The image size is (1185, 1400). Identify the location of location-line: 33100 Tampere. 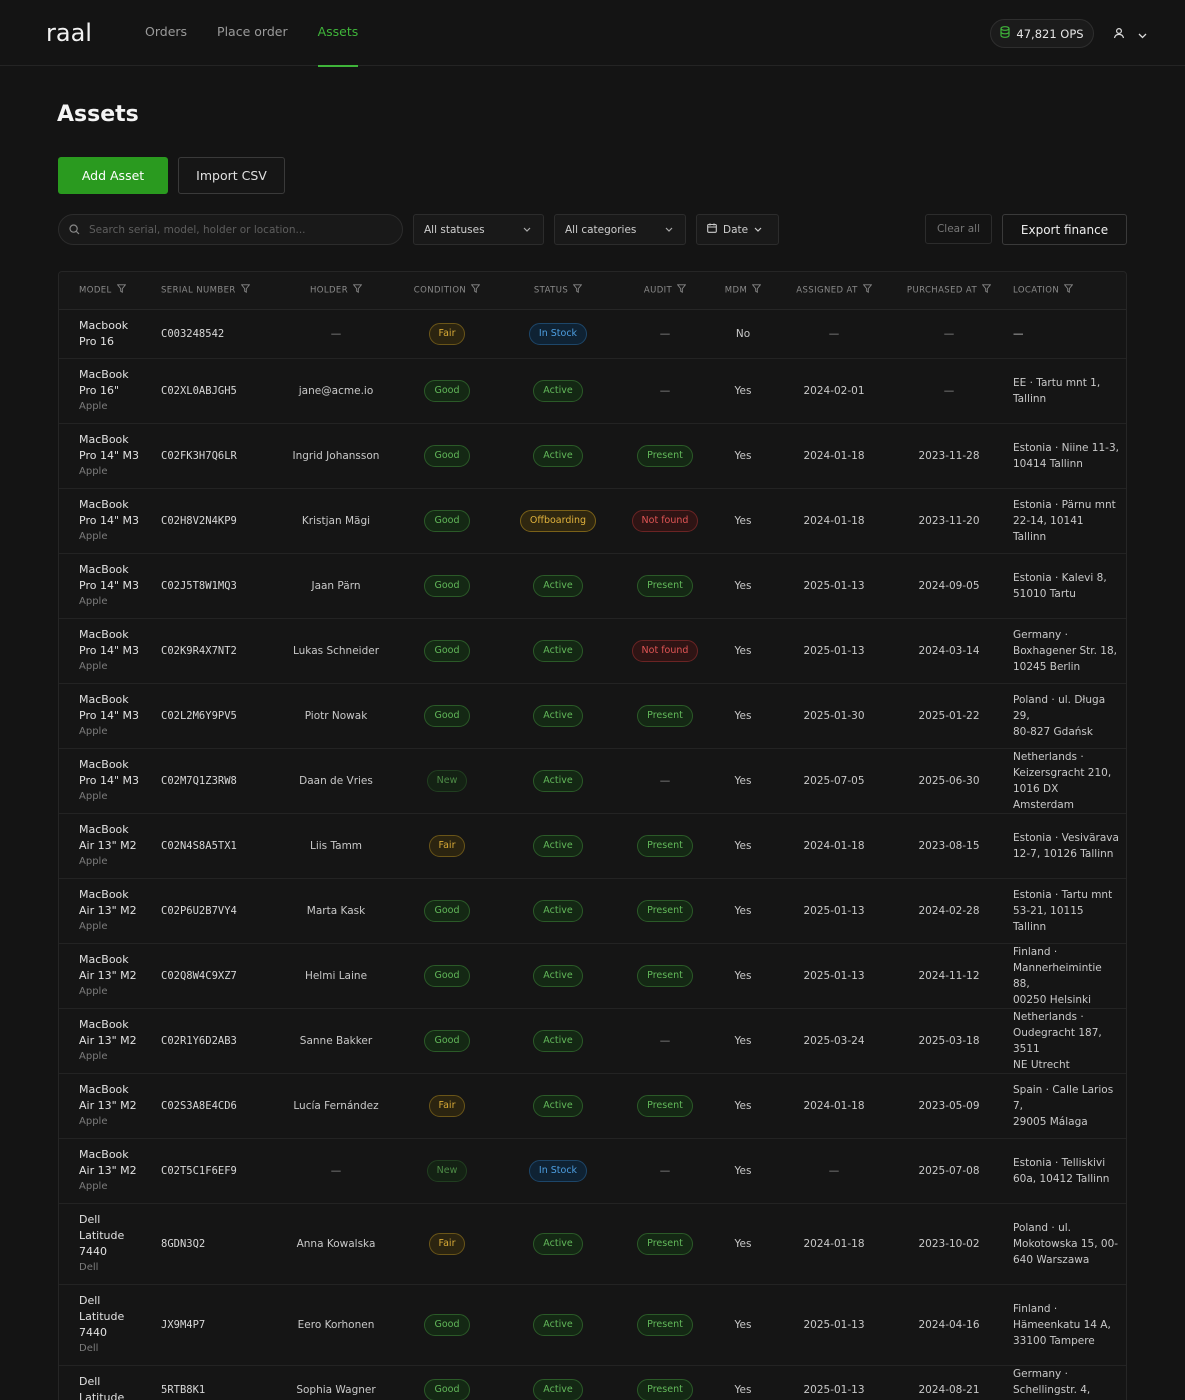
(1054, 1340).